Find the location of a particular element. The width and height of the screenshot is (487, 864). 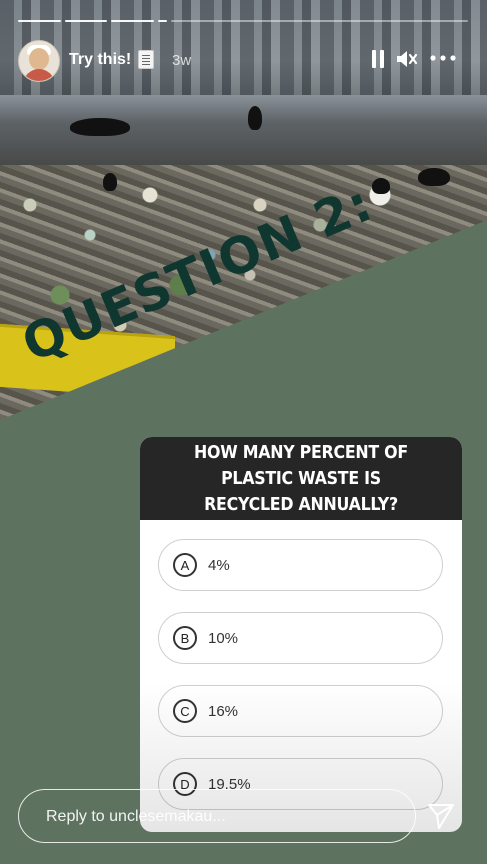

more-horizontal-icon is located at coordinates (444, 58).